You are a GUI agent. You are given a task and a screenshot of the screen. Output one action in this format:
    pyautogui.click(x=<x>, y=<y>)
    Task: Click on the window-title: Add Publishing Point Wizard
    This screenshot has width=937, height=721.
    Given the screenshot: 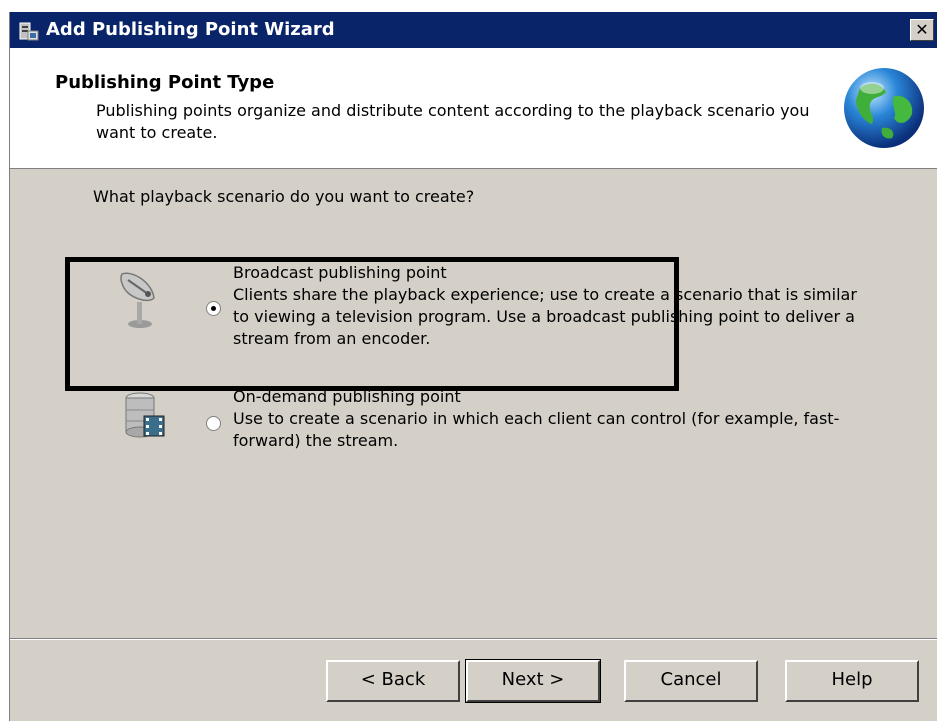 What is the action you would take?
    pyautogui.click(x=190, y=29)
    